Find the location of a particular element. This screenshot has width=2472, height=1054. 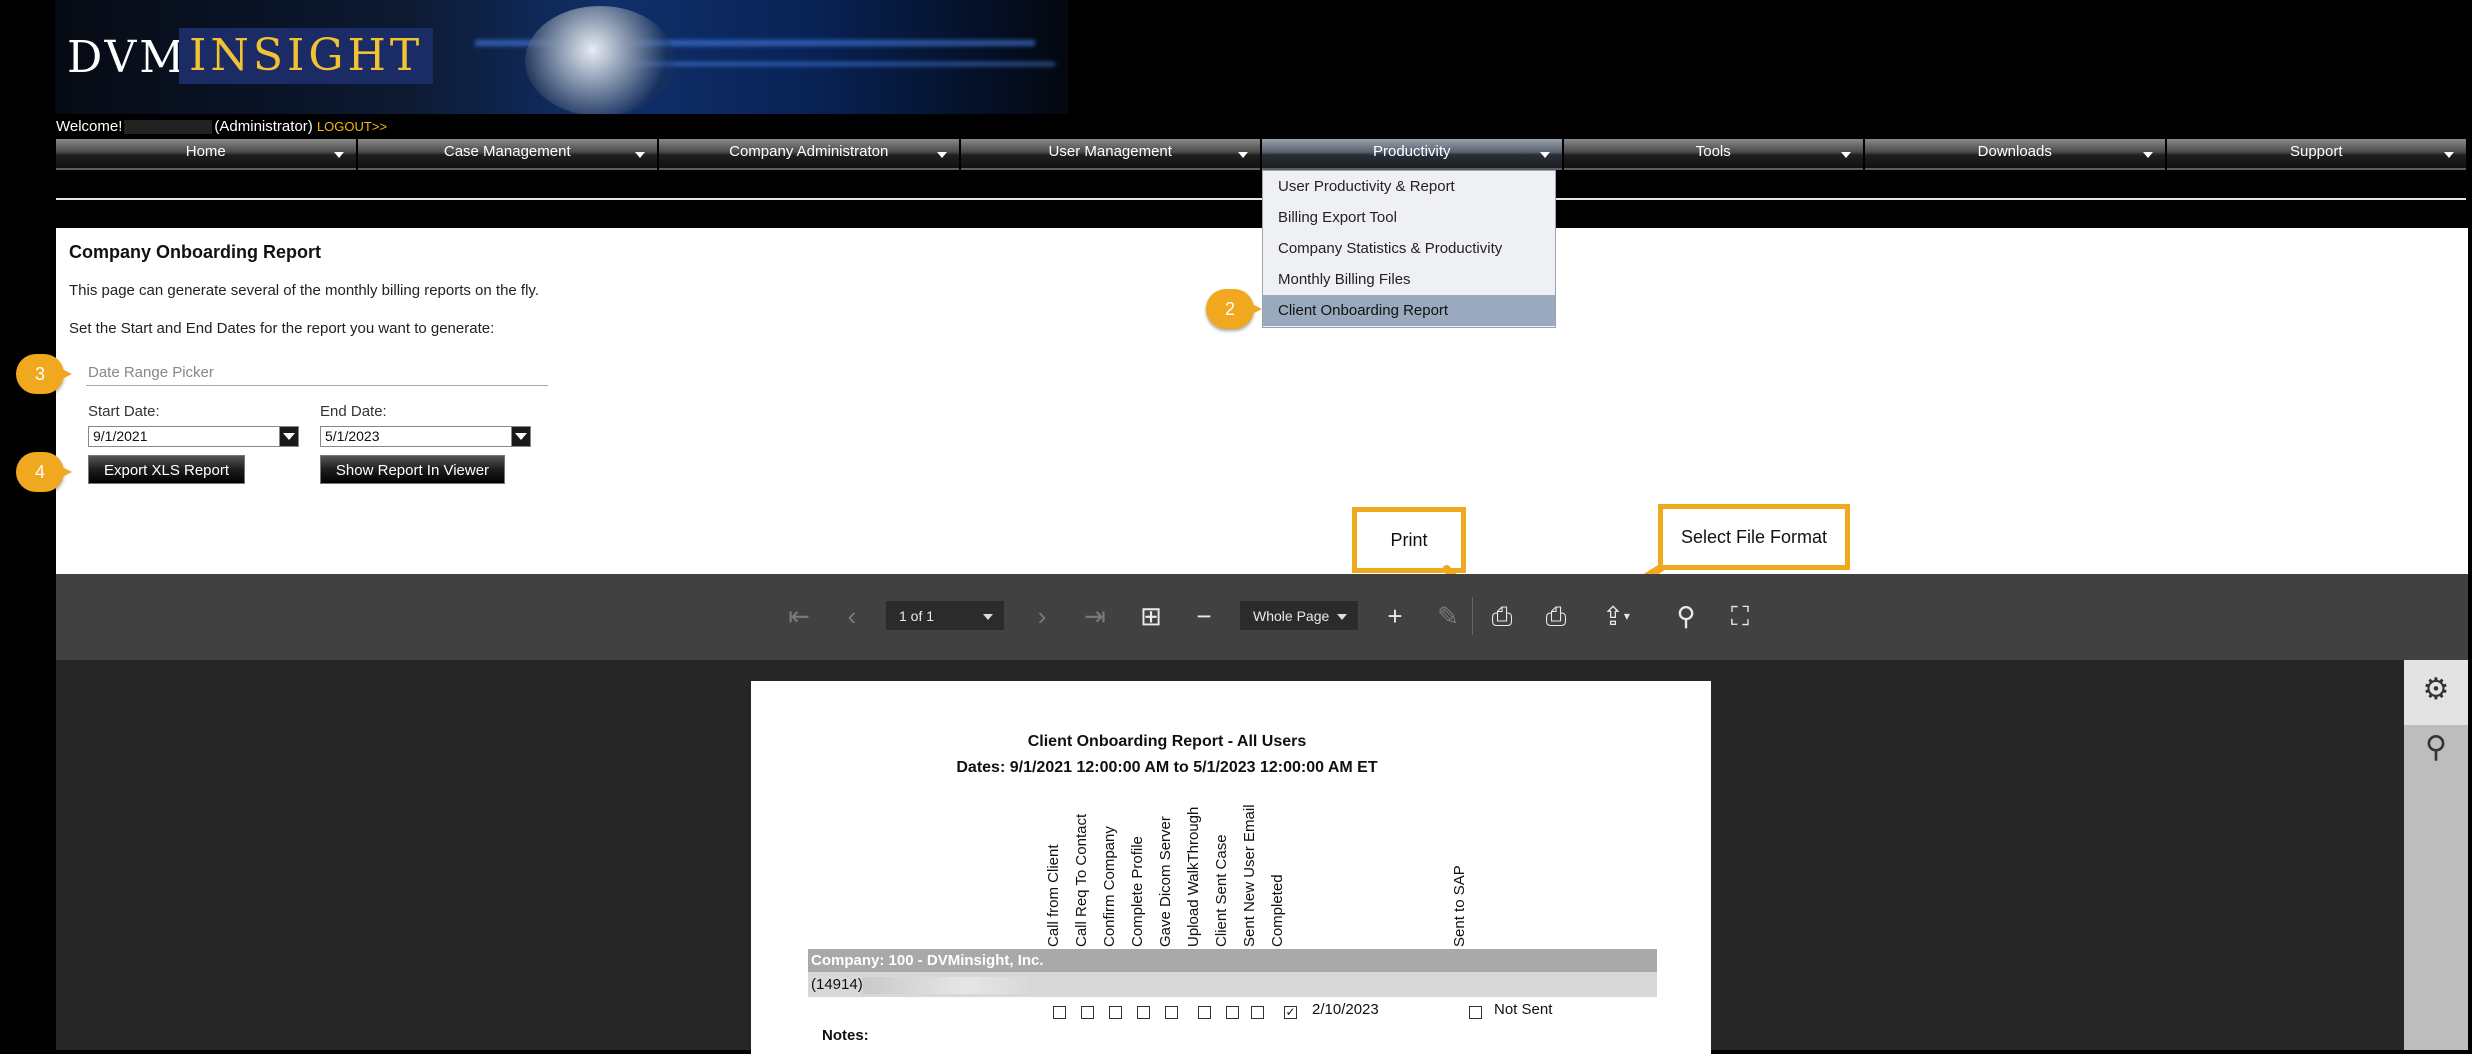

column-header: Call from Client is located at coordinates (1053, 895).